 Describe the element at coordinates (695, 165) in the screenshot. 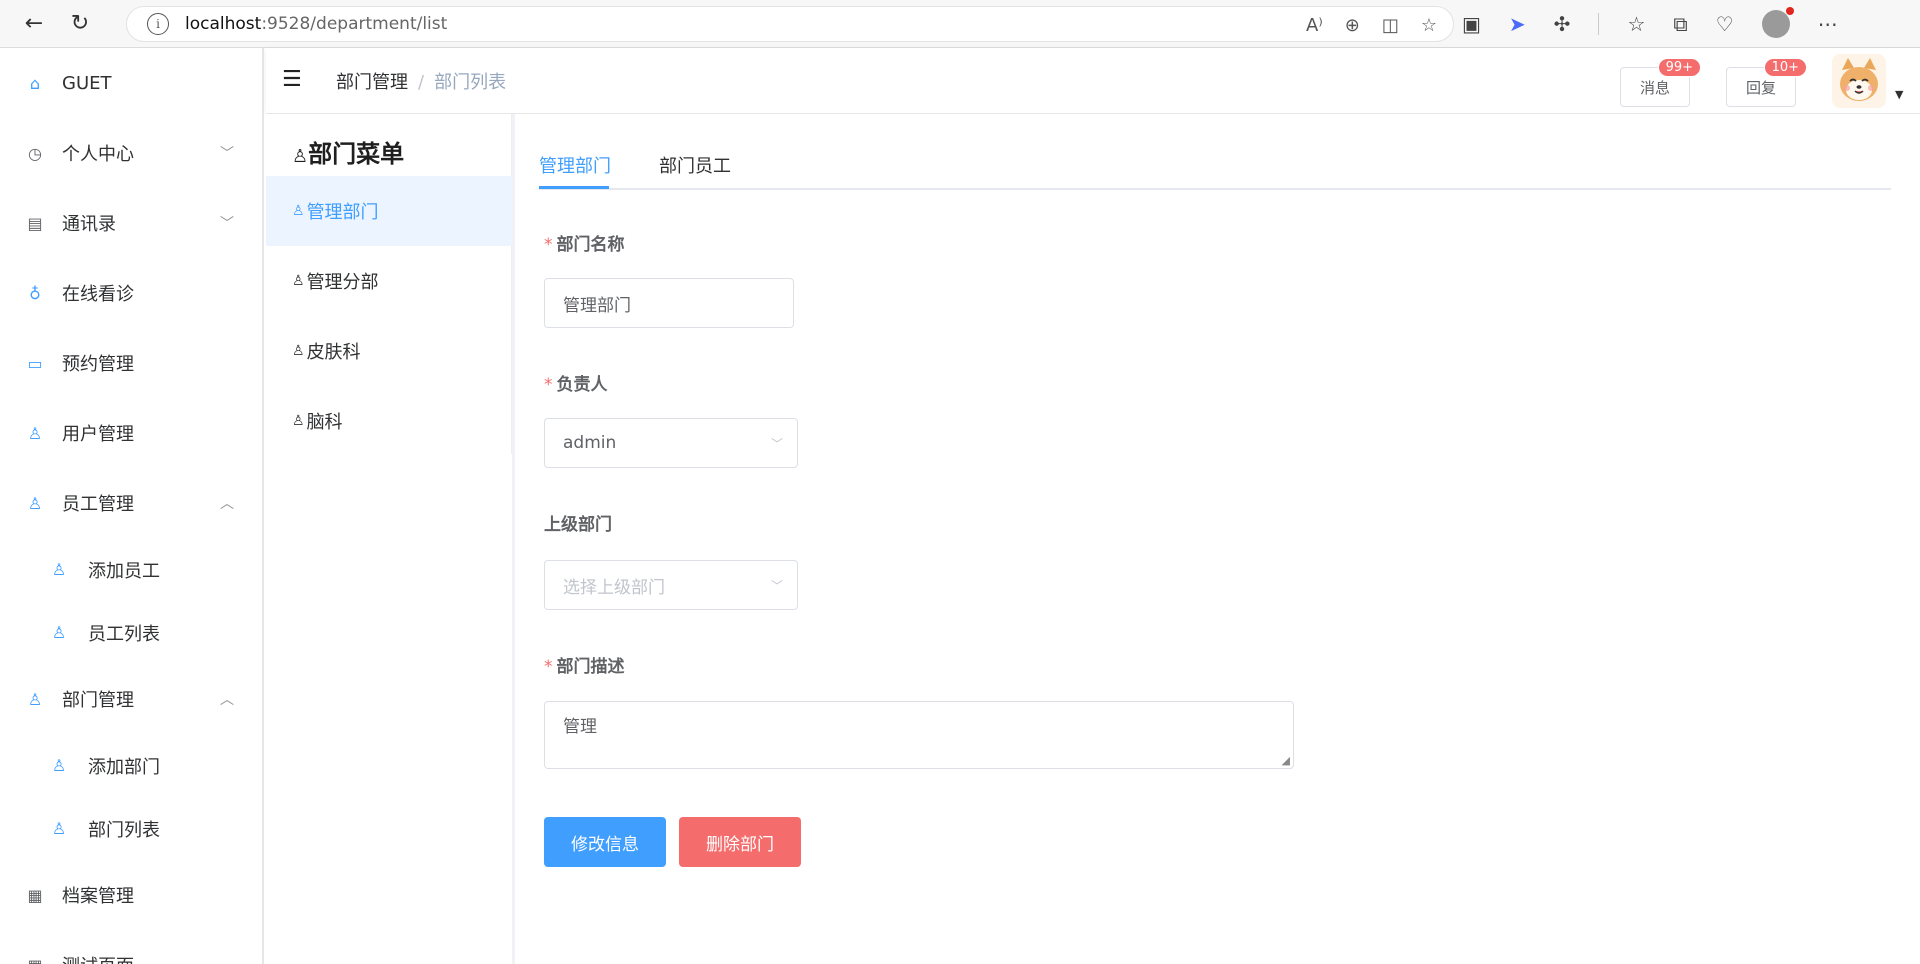

I see `tab-department-staff: 部门员工` at that location.